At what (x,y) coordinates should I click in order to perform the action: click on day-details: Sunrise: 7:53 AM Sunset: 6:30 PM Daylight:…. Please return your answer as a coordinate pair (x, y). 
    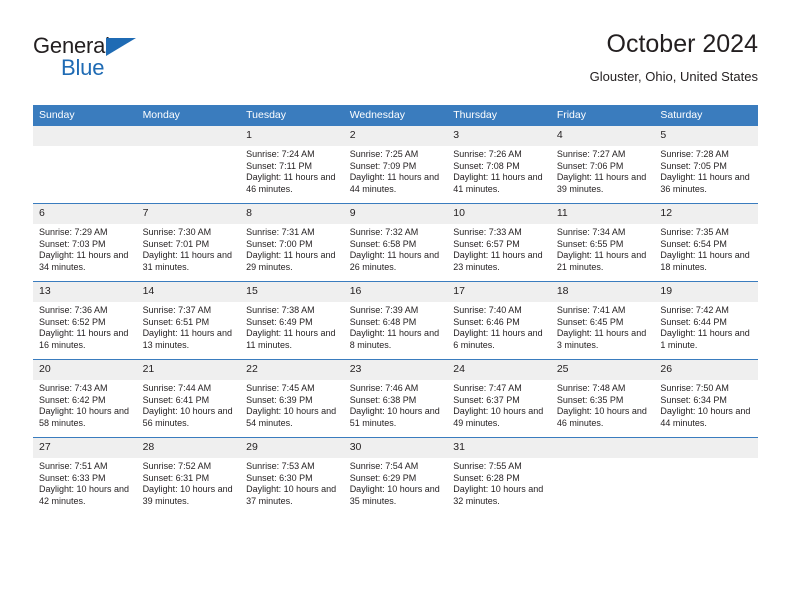
    Looking at the image, I should click on (292, 482).